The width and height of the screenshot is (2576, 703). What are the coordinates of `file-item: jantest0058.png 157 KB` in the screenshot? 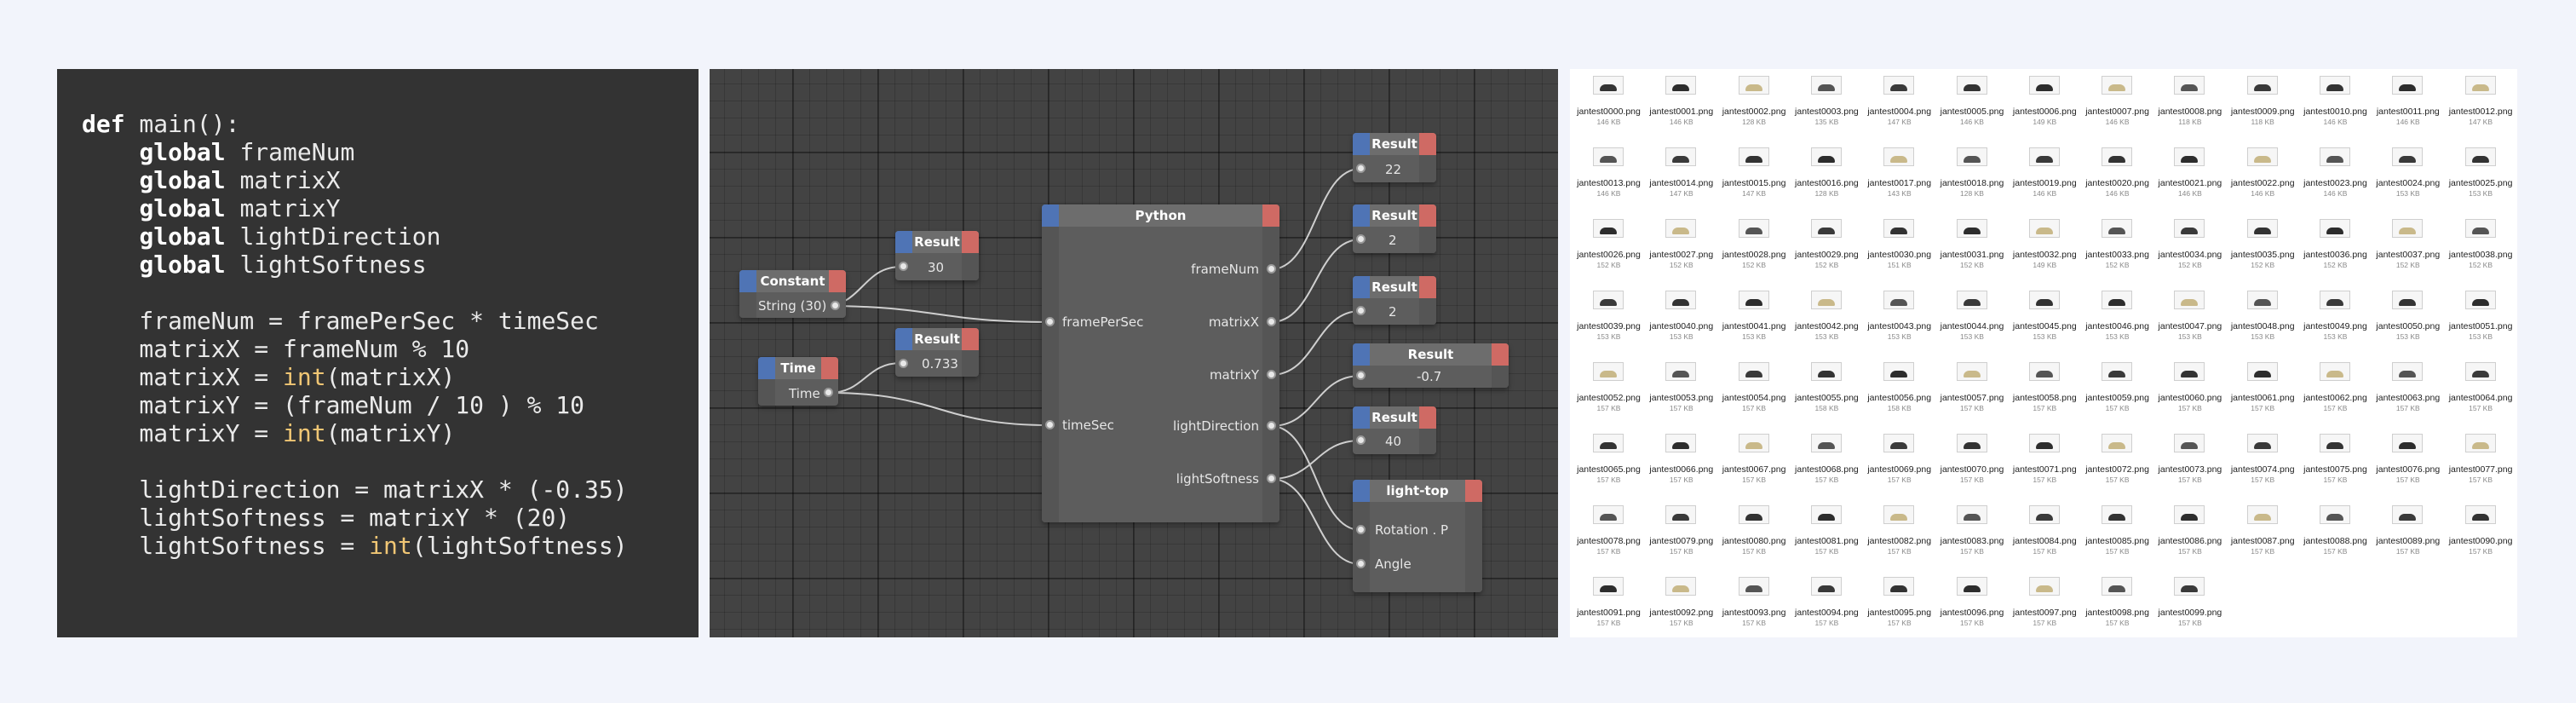 It's located at (2045, 394).